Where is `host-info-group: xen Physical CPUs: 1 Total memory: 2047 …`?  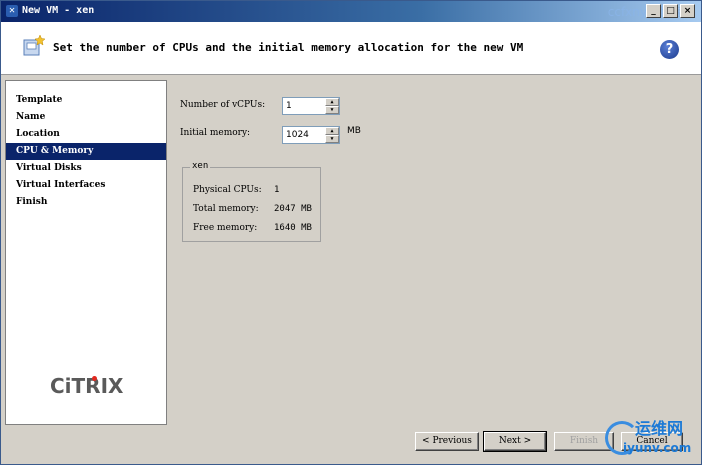 host-info-group: xen Physical CPUs: 1 Total memory: 2047 … is located at coordinates (251, 201).